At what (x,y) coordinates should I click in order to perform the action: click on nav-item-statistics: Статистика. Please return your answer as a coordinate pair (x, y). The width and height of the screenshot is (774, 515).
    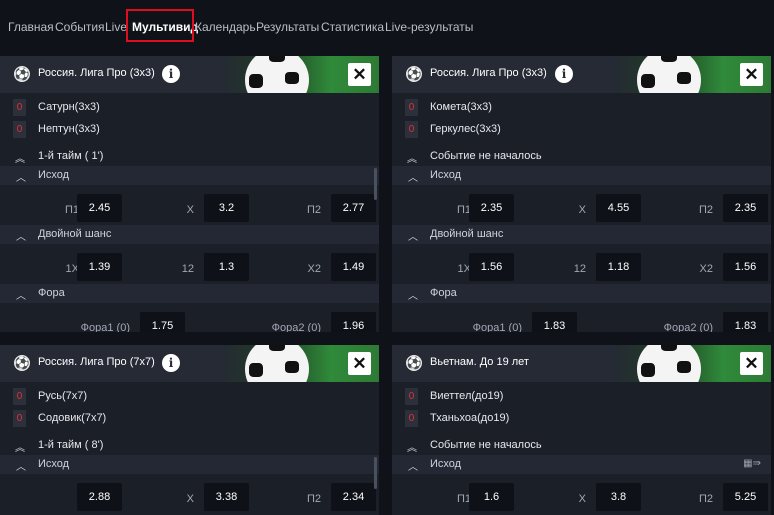
    Looking at the image, I should click on (352, 27).